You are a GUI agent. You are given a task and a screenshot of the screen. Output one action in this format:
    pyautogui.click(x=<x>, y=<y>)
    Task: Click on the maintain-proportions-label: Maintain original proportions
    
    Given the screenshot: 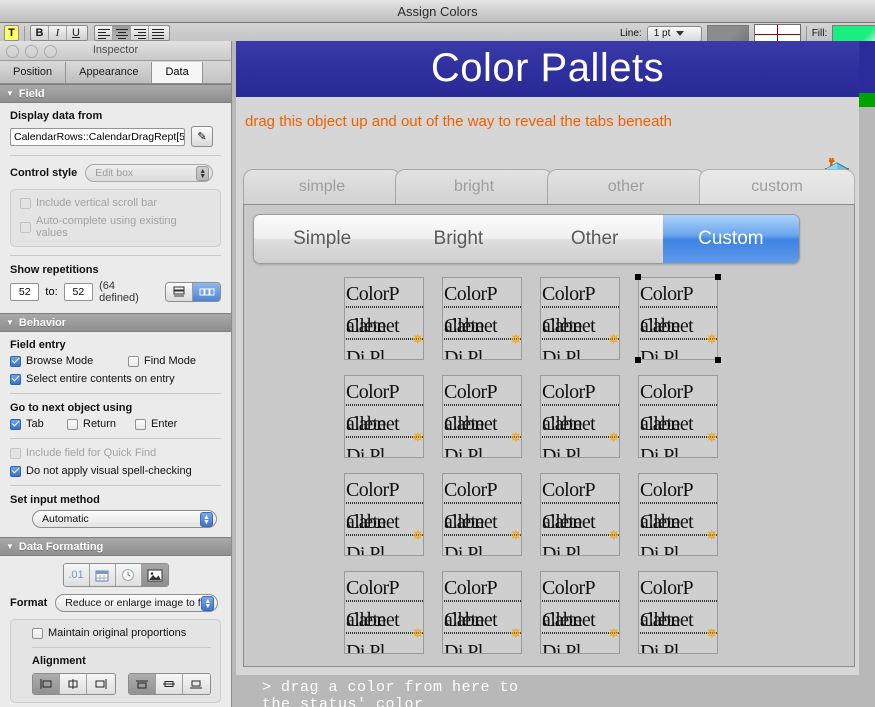 What is the action you would take?
    pyautogui.click(x=117, y=633)
    